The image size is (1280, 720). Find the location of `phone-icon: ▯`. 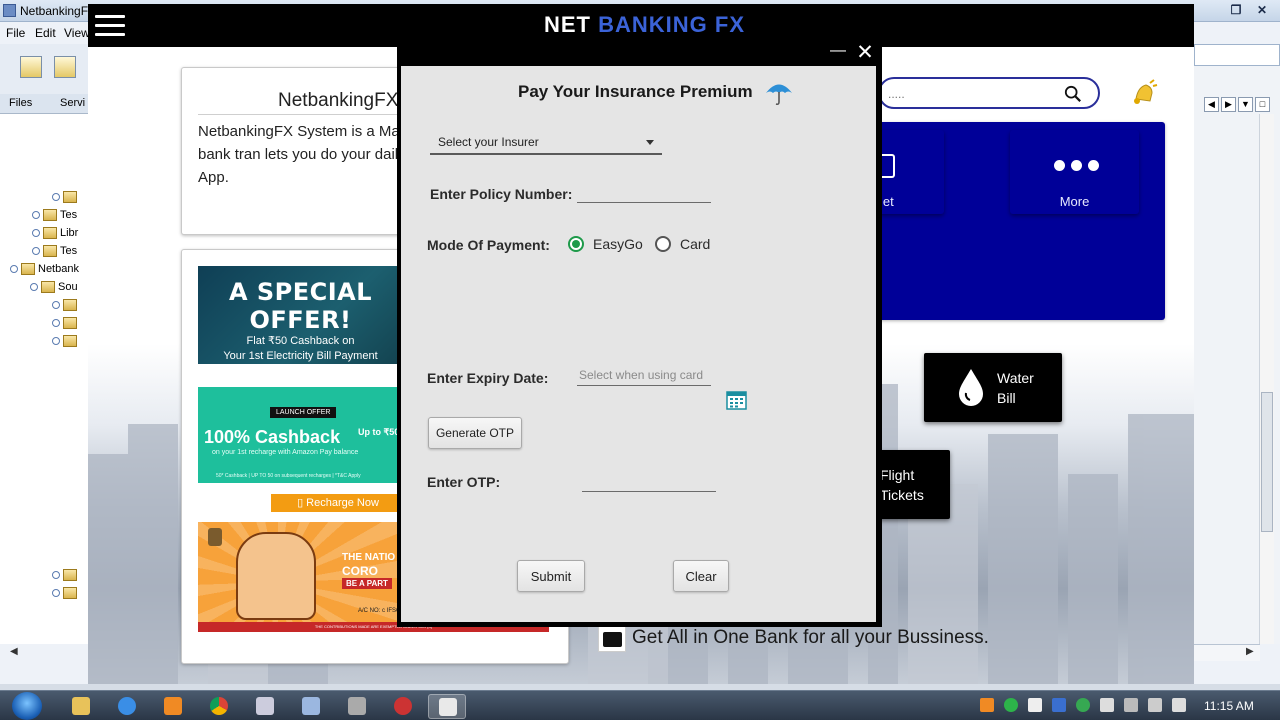

phone-icon: ▯ is located at coordinates (302, 503).